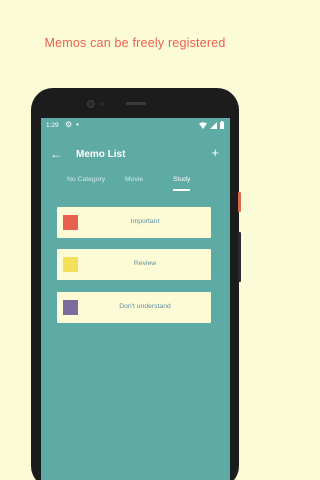 Image resolution: width=320 pixels, height=480 pixels. I want to click on phone-camera, so click(91, 104).